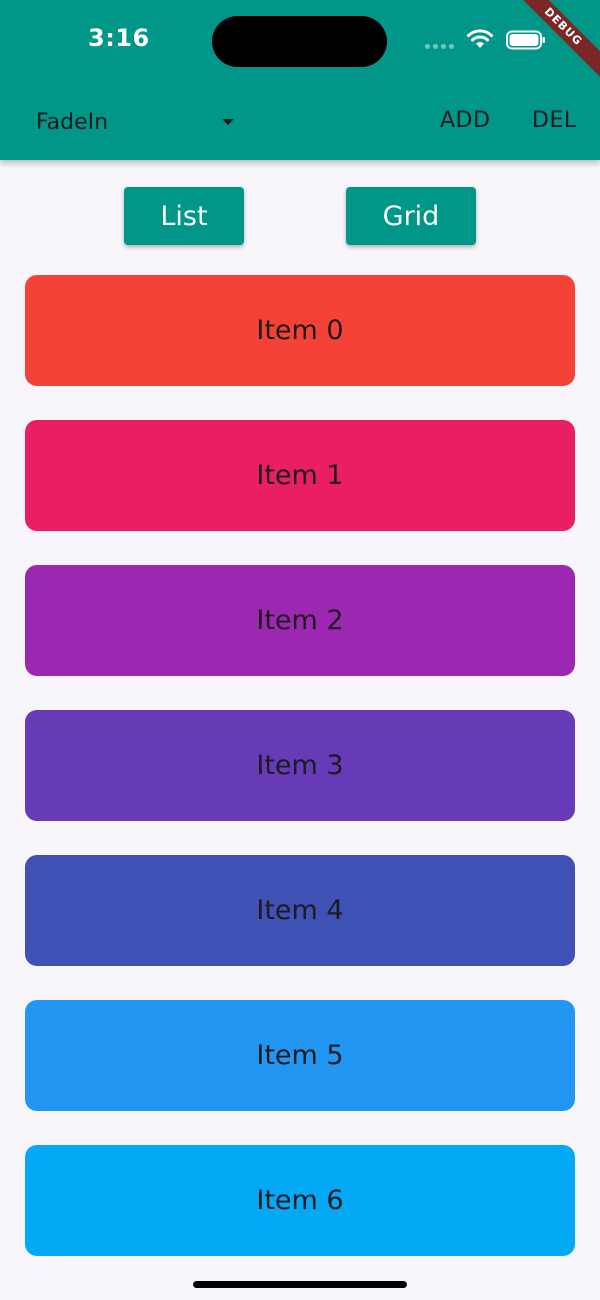 The image size is (600, 1300). What do you see at coordinates (136, 122) in the screenshot?
I see `animation-type-dropdown: FadeIn` at bounding box center [136, 122].